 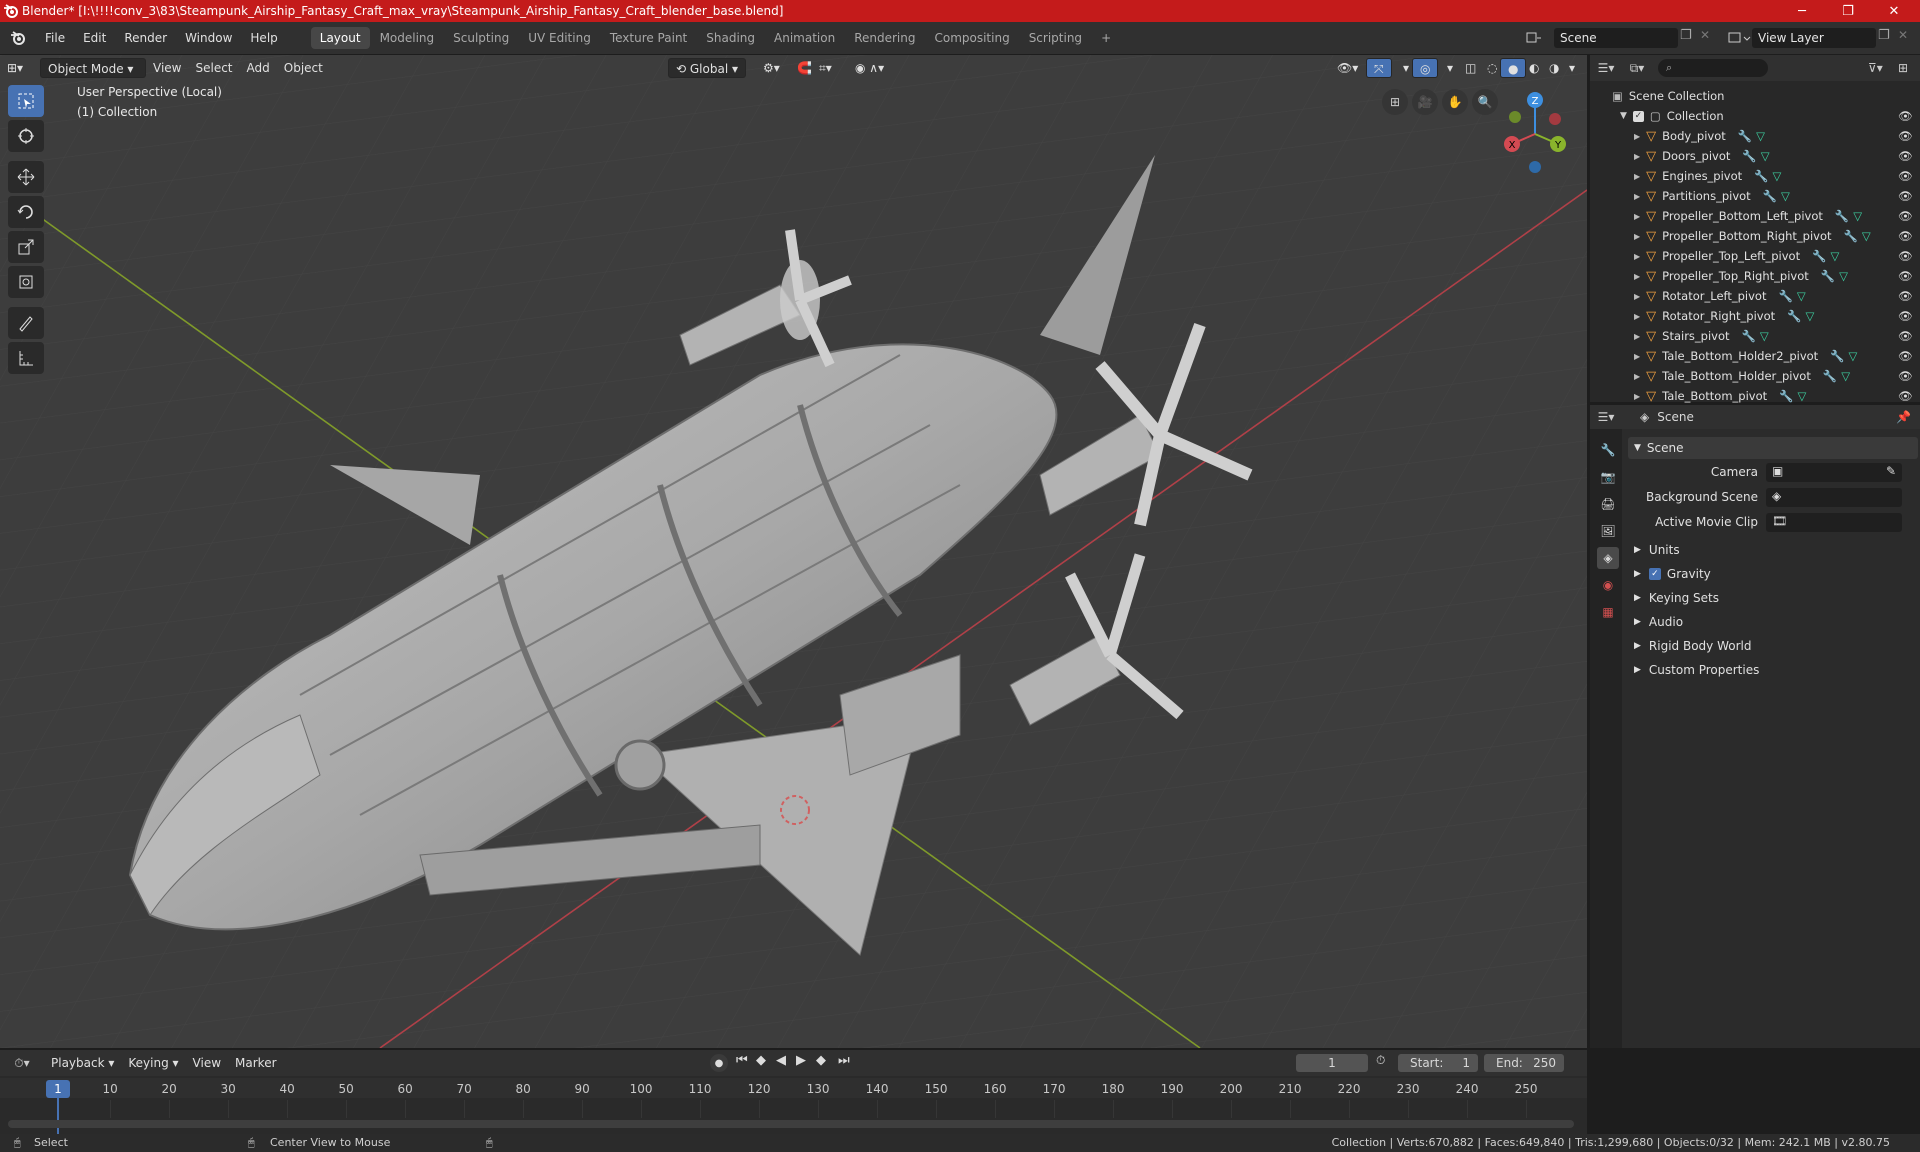 I want to click on tab-scene-icon: ◈, so click(x=1608, y=558).